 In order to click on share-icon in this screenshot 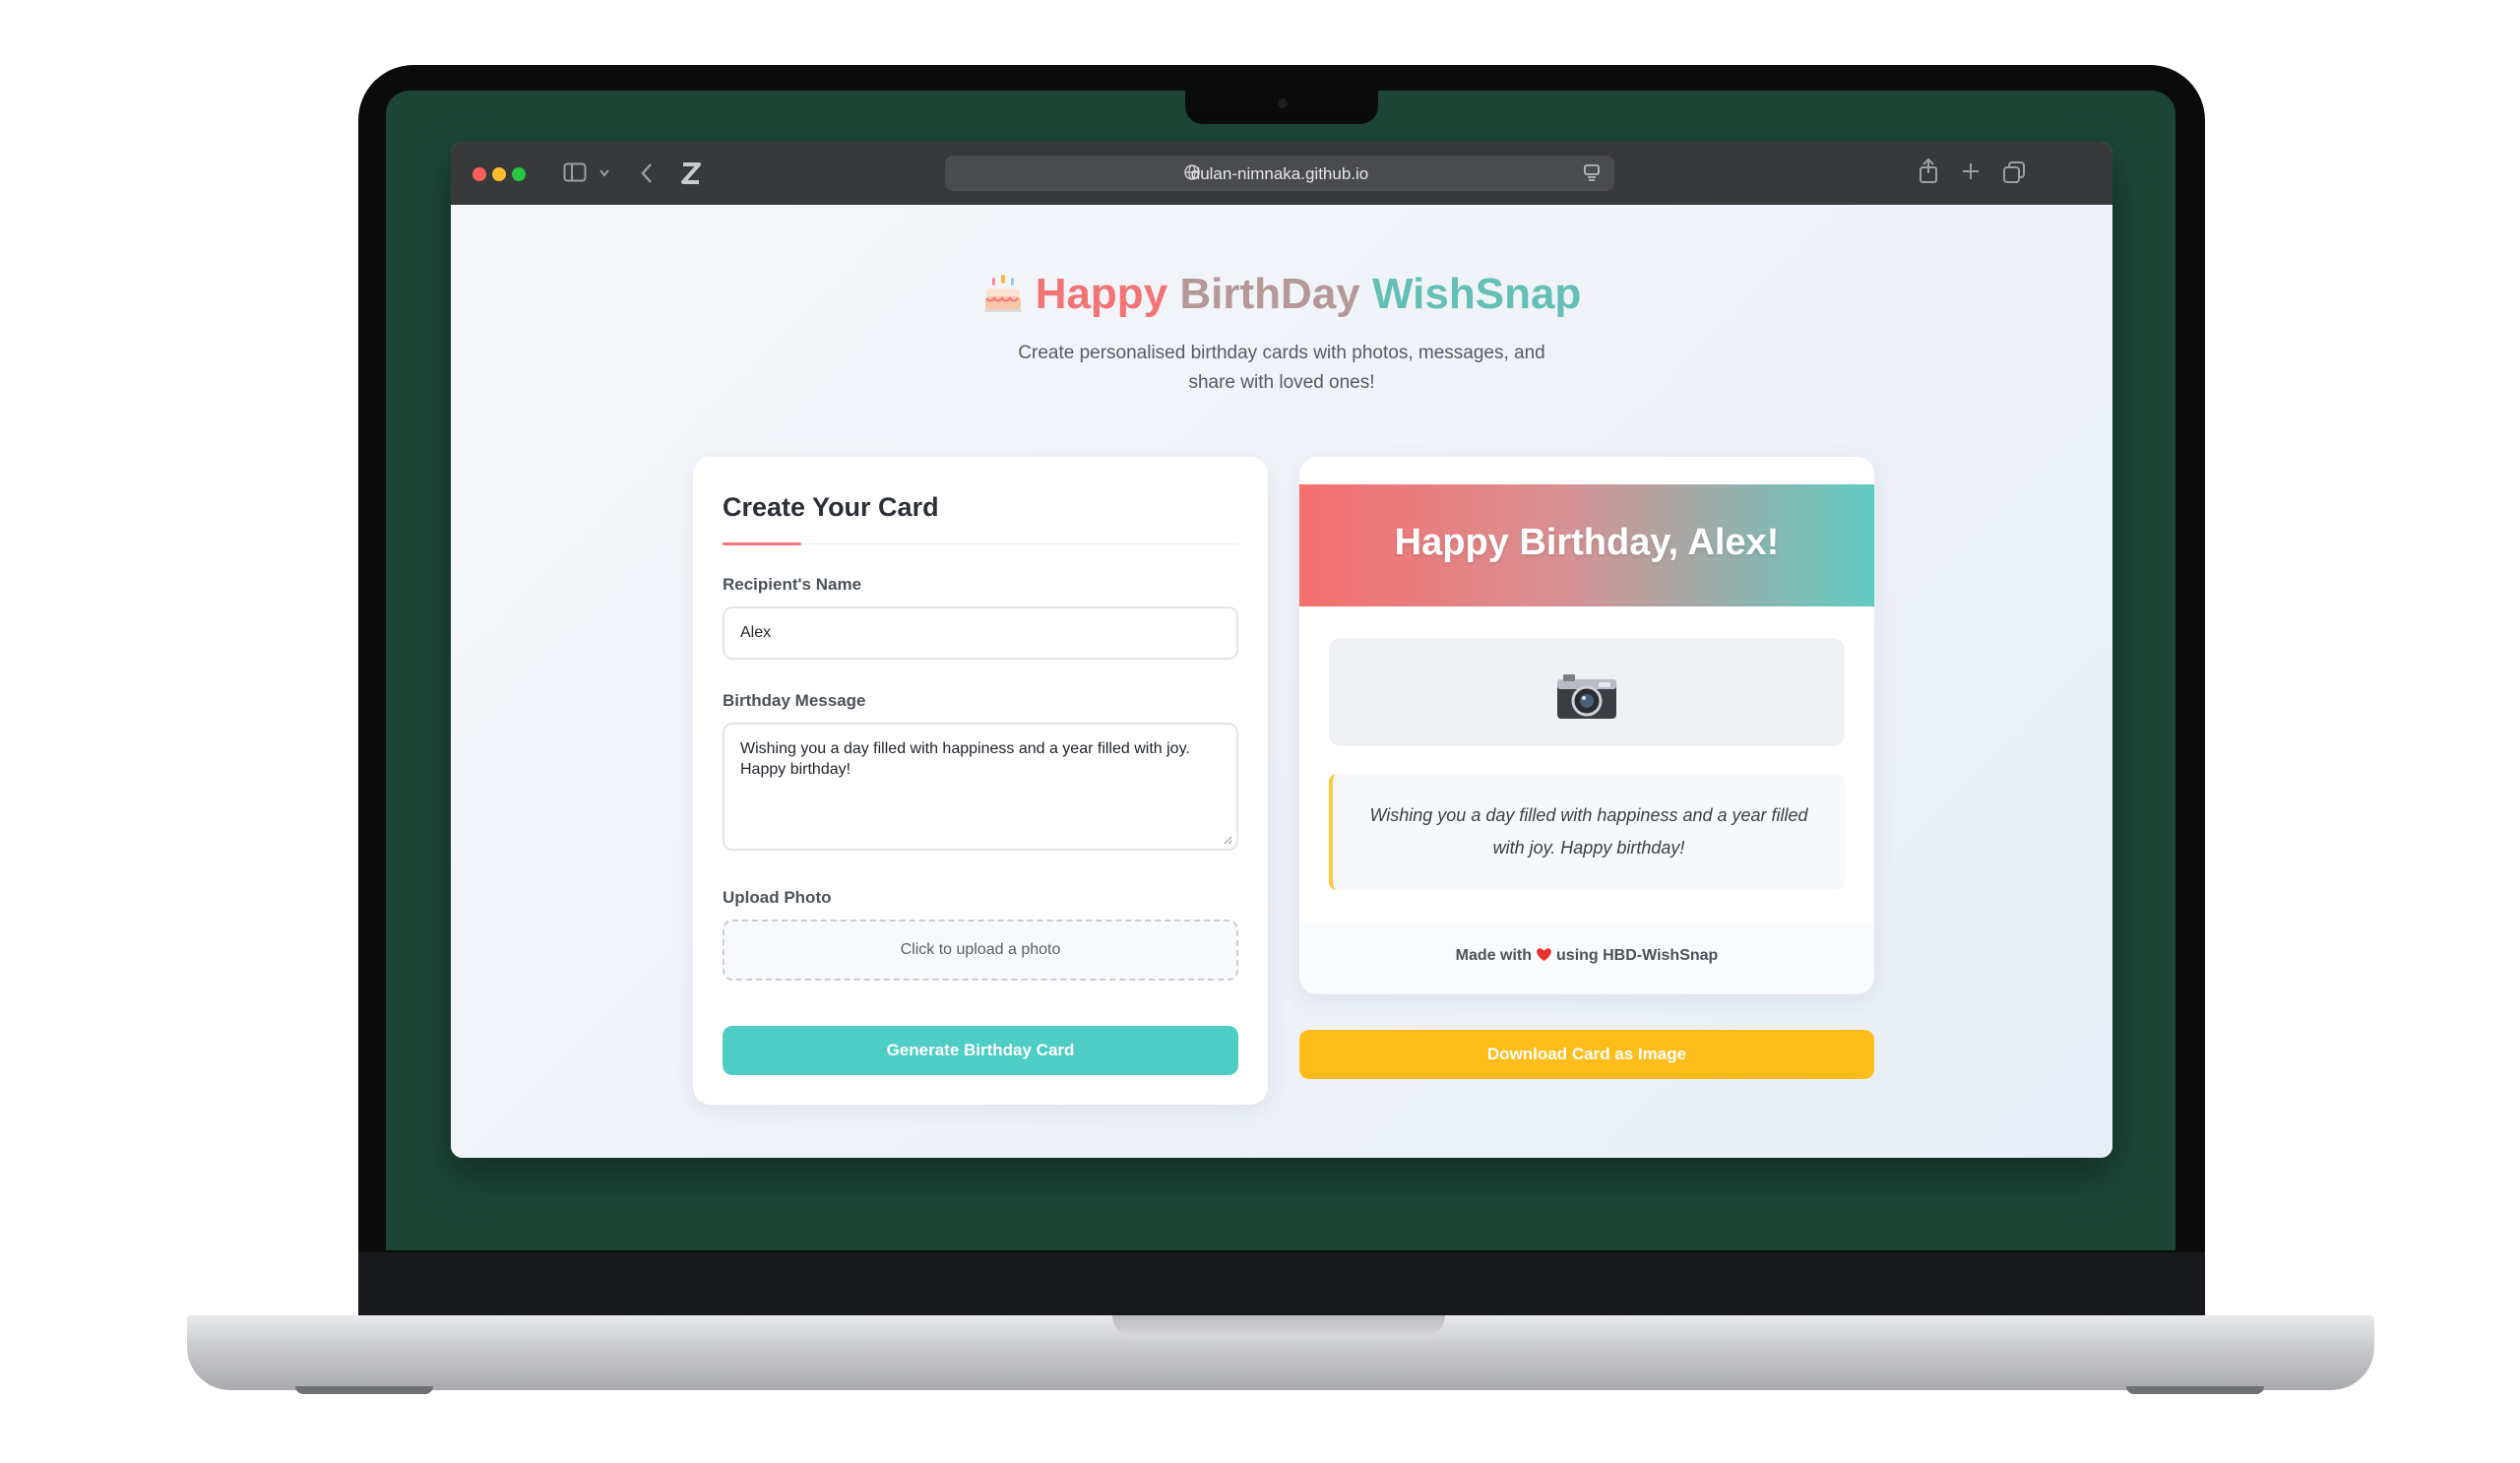, I will do `click(1928, 171)`.